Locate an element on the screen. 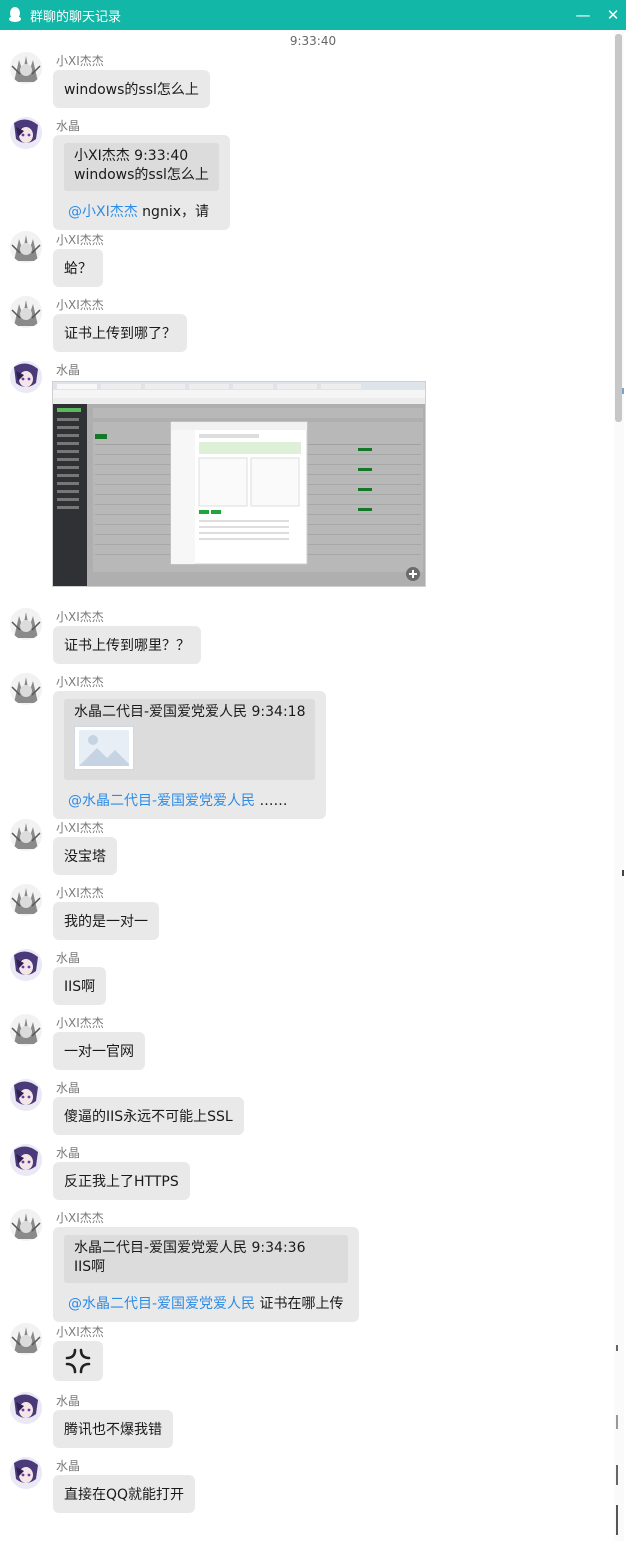  message-text: 反正我上了HTTPS is located at coordinates (121, 1182).